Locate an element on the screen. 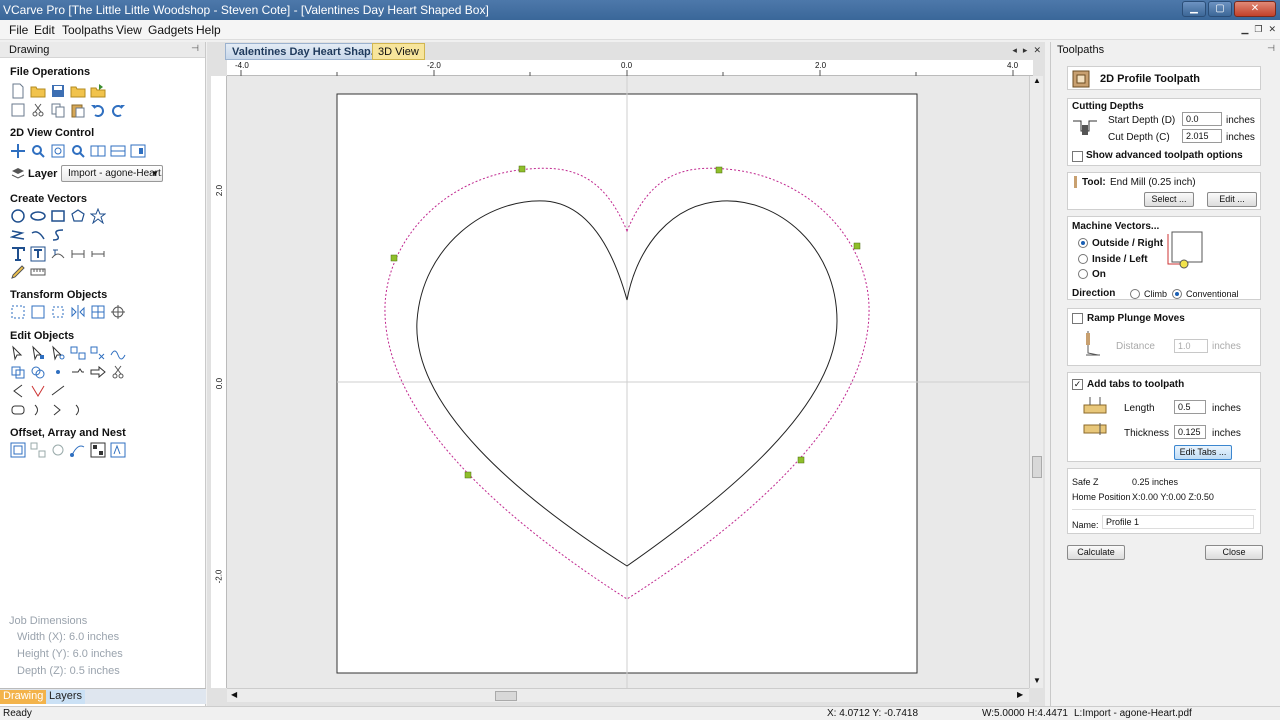 This screenshot has width=1280, height=720. polyline-icon is located at coordinates (18, 235).